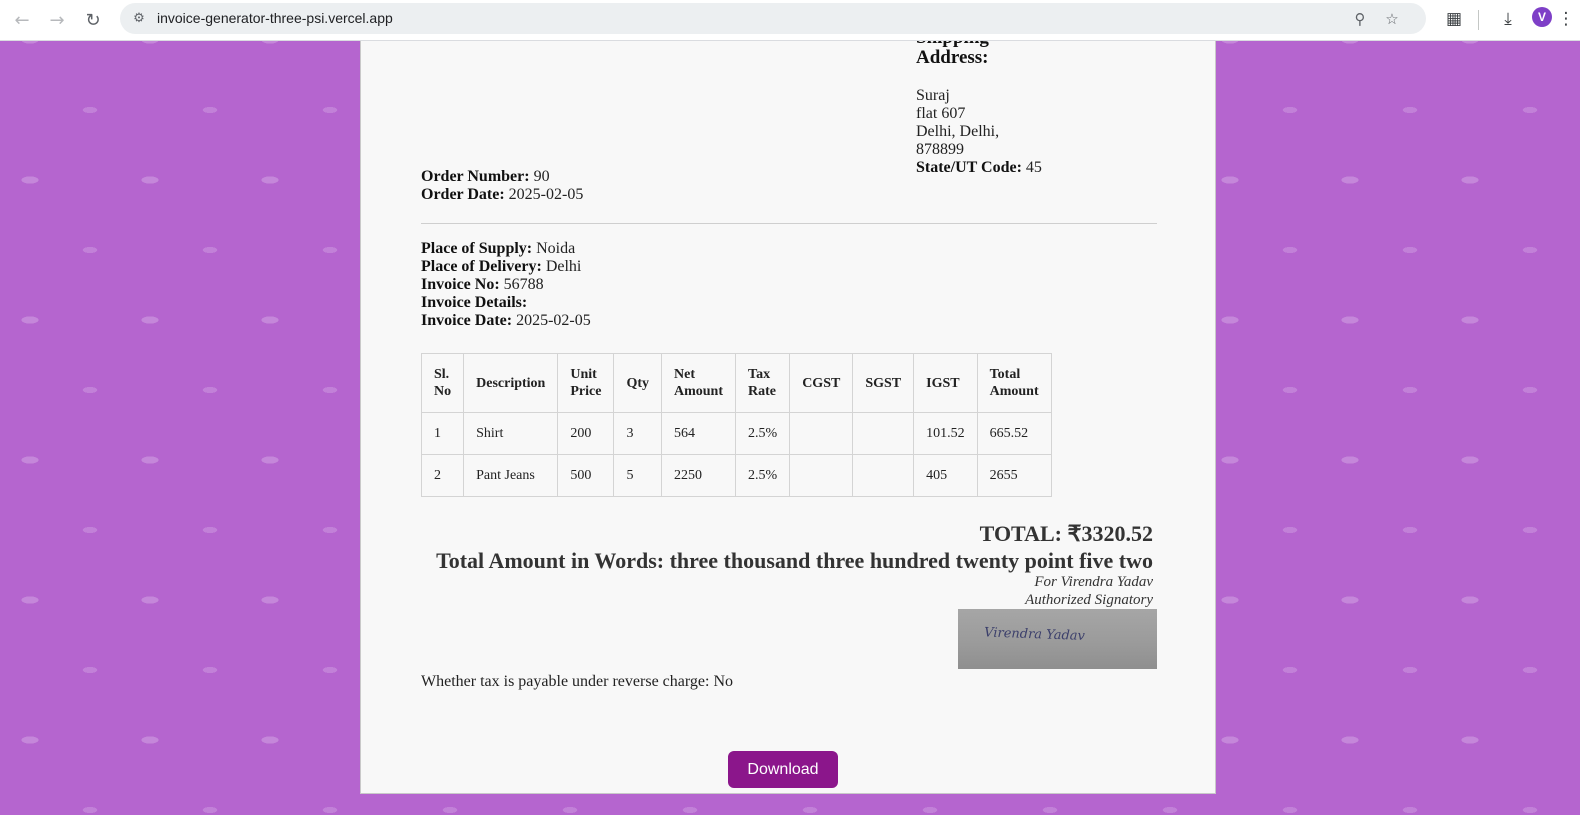 The width and height of the screenshot is (1580, 815). I want to click on order-number: Order Number: 90, so click(485, 177).